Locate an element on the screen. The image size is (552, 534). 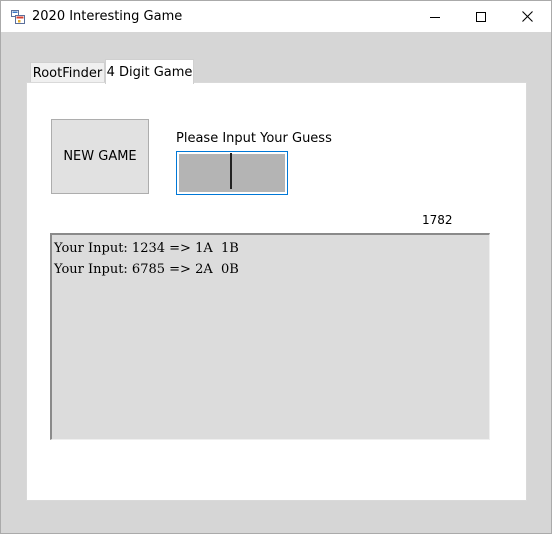
app-icon is located at coordinates (18, 17).